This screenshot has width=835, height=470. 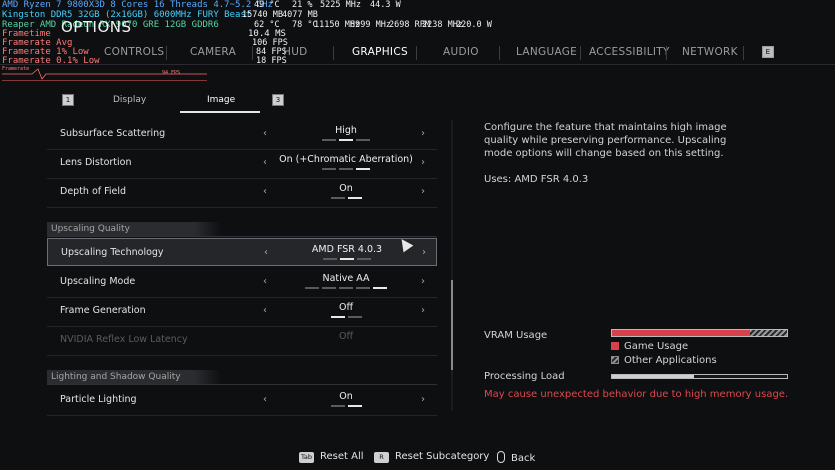 What do you see at coordinates (615, 346) in the screenshot?
I see `game-usage-swatch` at bounding box center [615, 346].